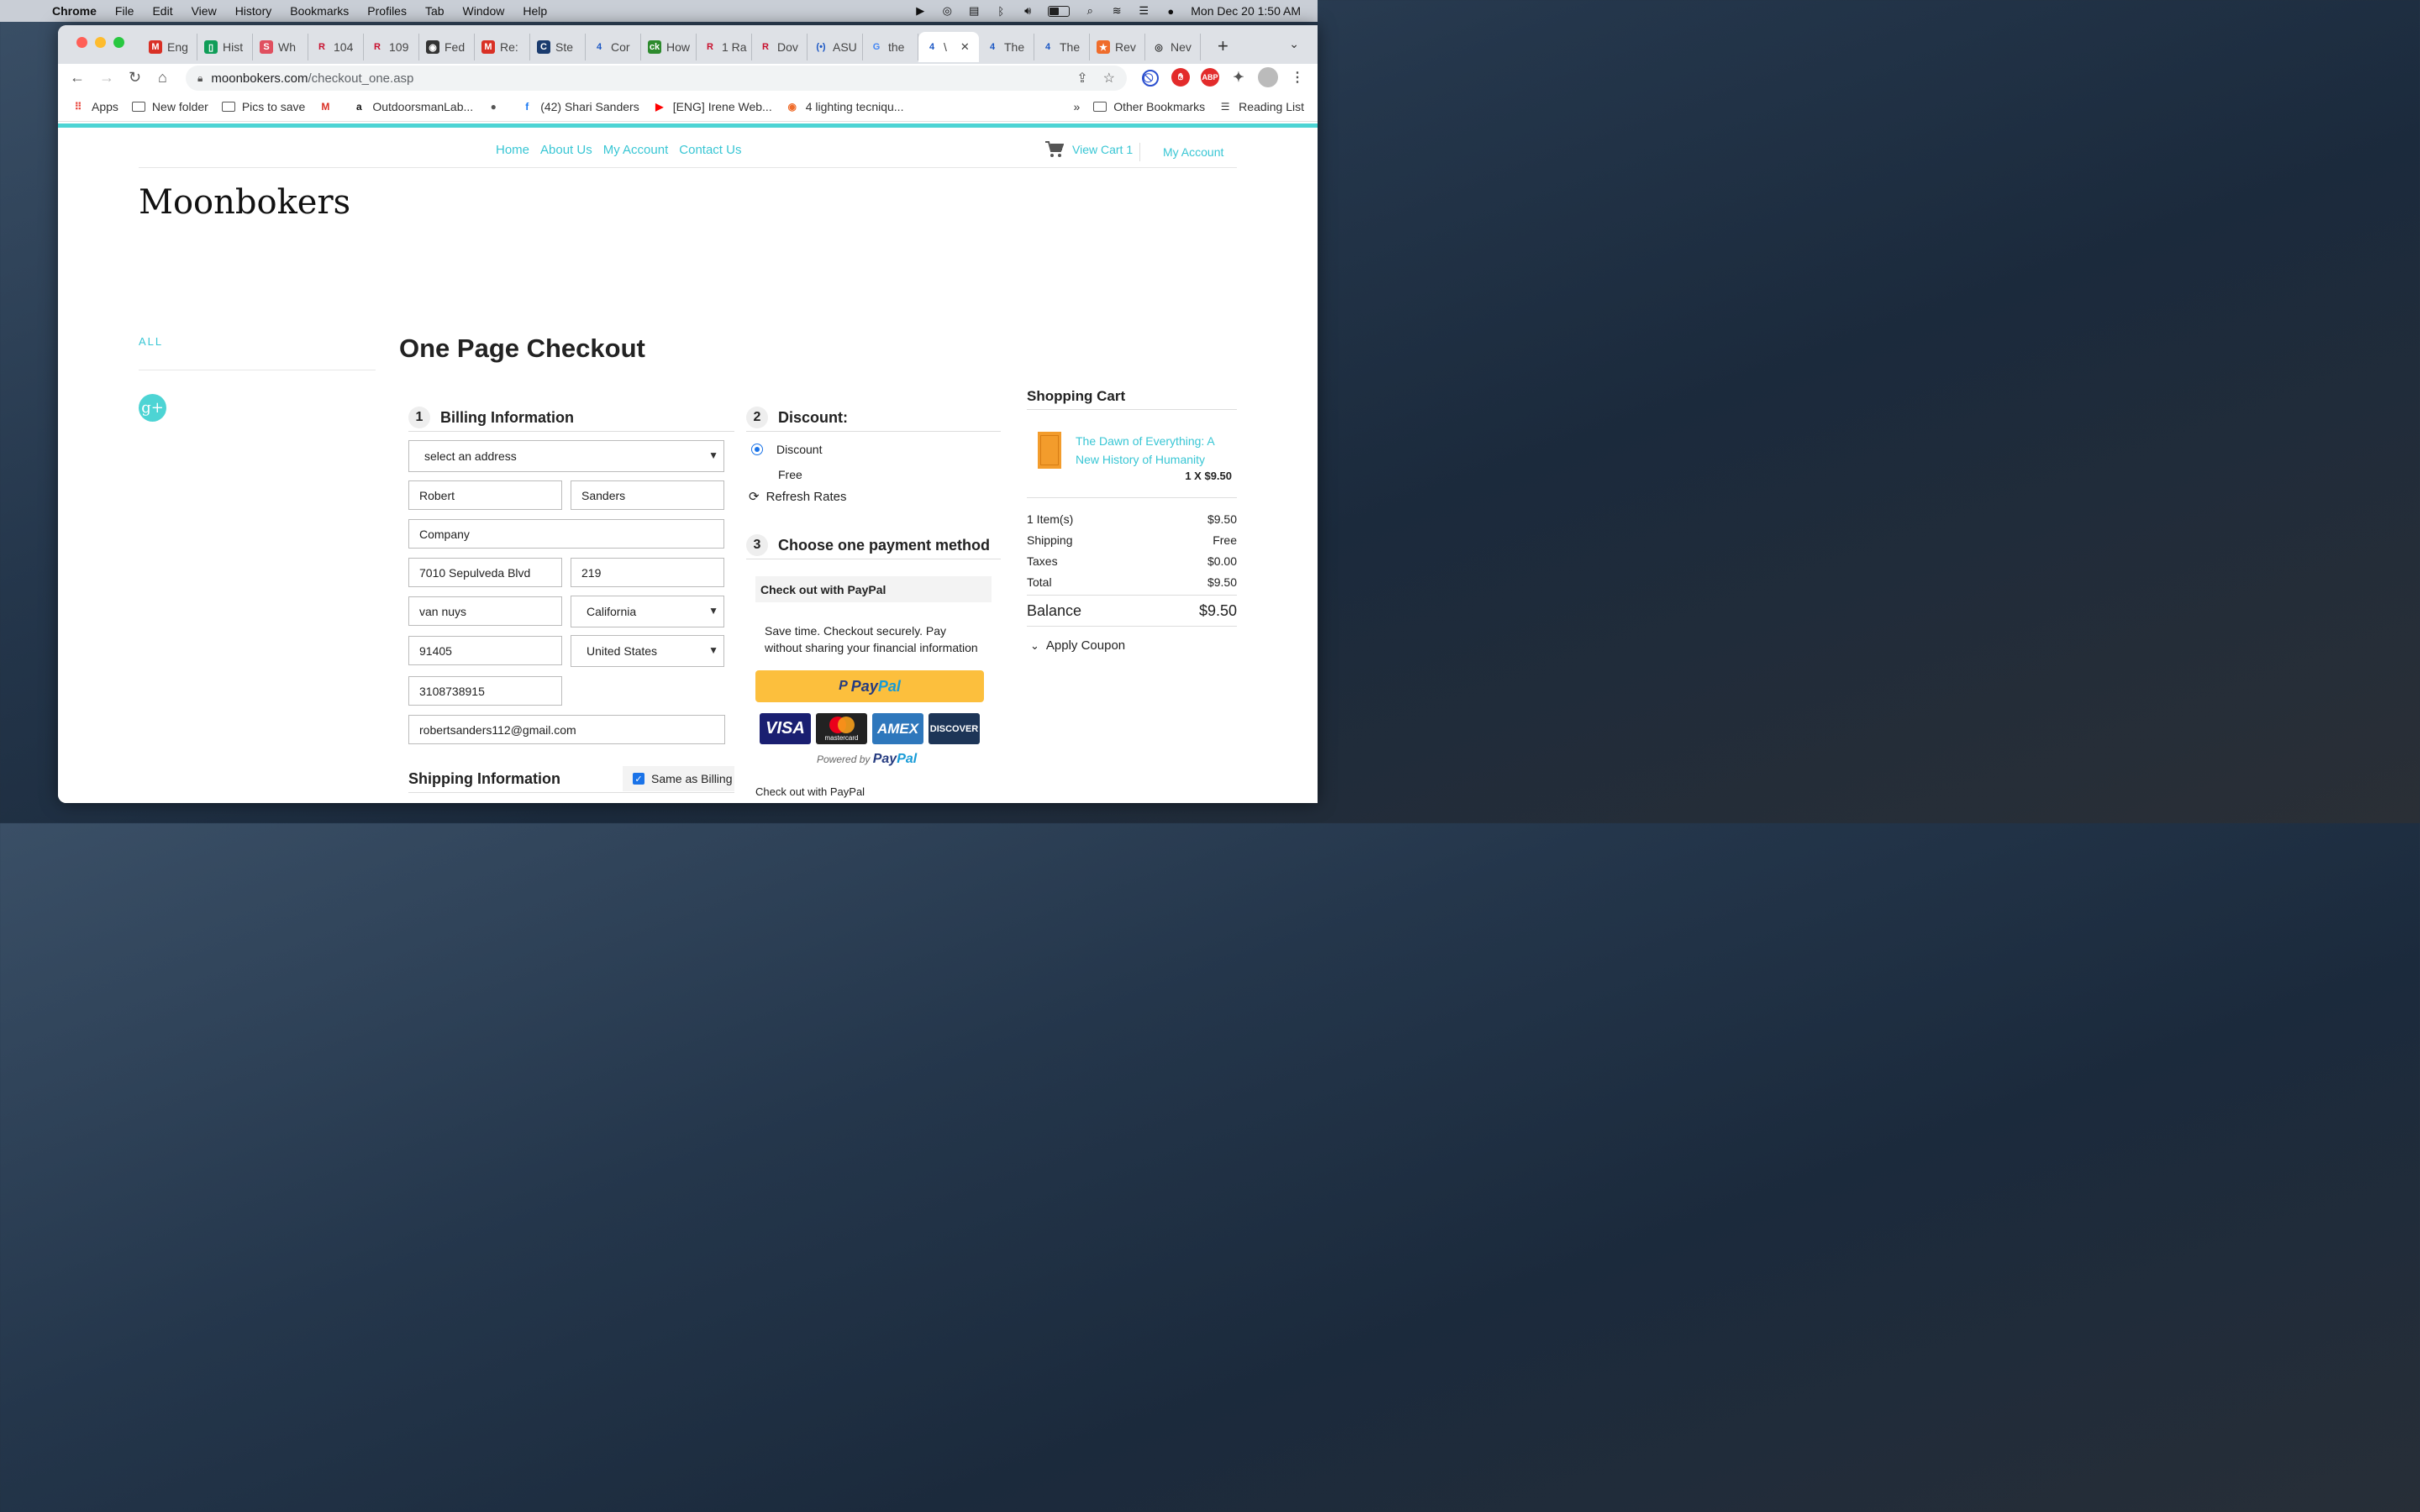  What do you see at coordinates (647, 495) in the screenshot?
I see `last-name-field: Sanders` at bounding box center [647, 495].